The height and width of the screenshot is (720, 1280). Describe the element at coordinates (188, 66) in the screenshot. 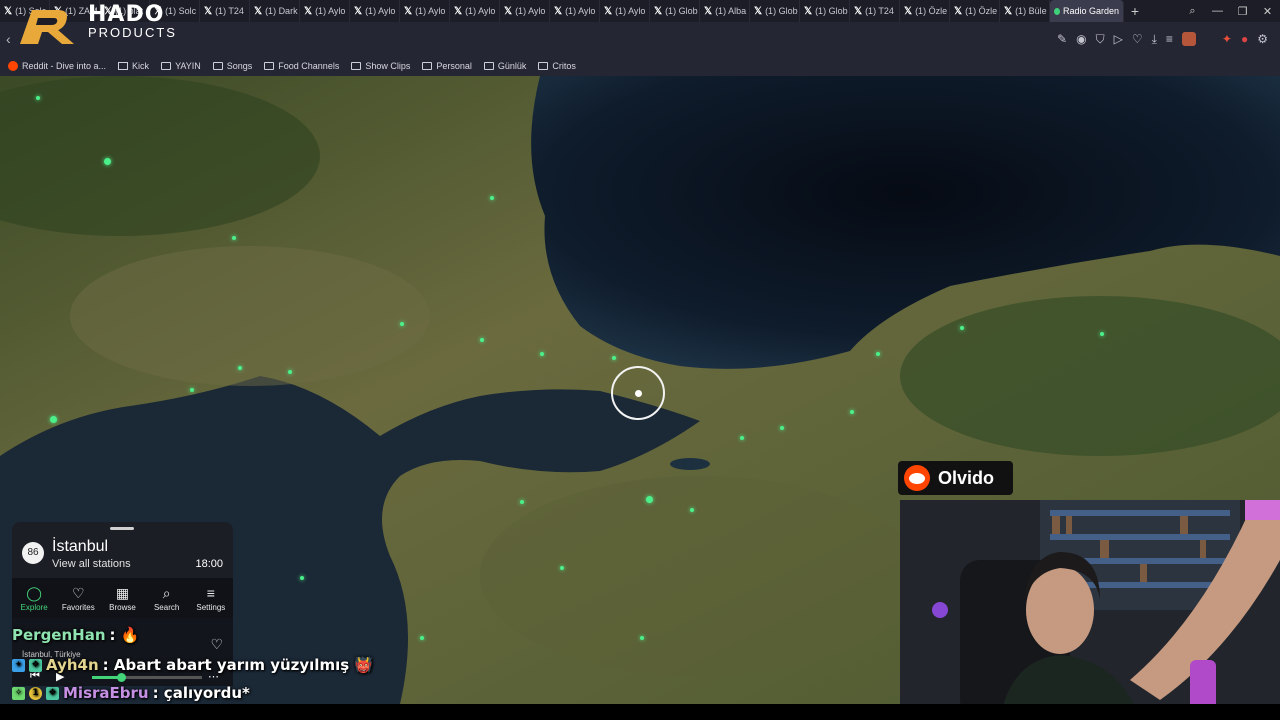

I see `bookmark-label: YAYIN` at that location.